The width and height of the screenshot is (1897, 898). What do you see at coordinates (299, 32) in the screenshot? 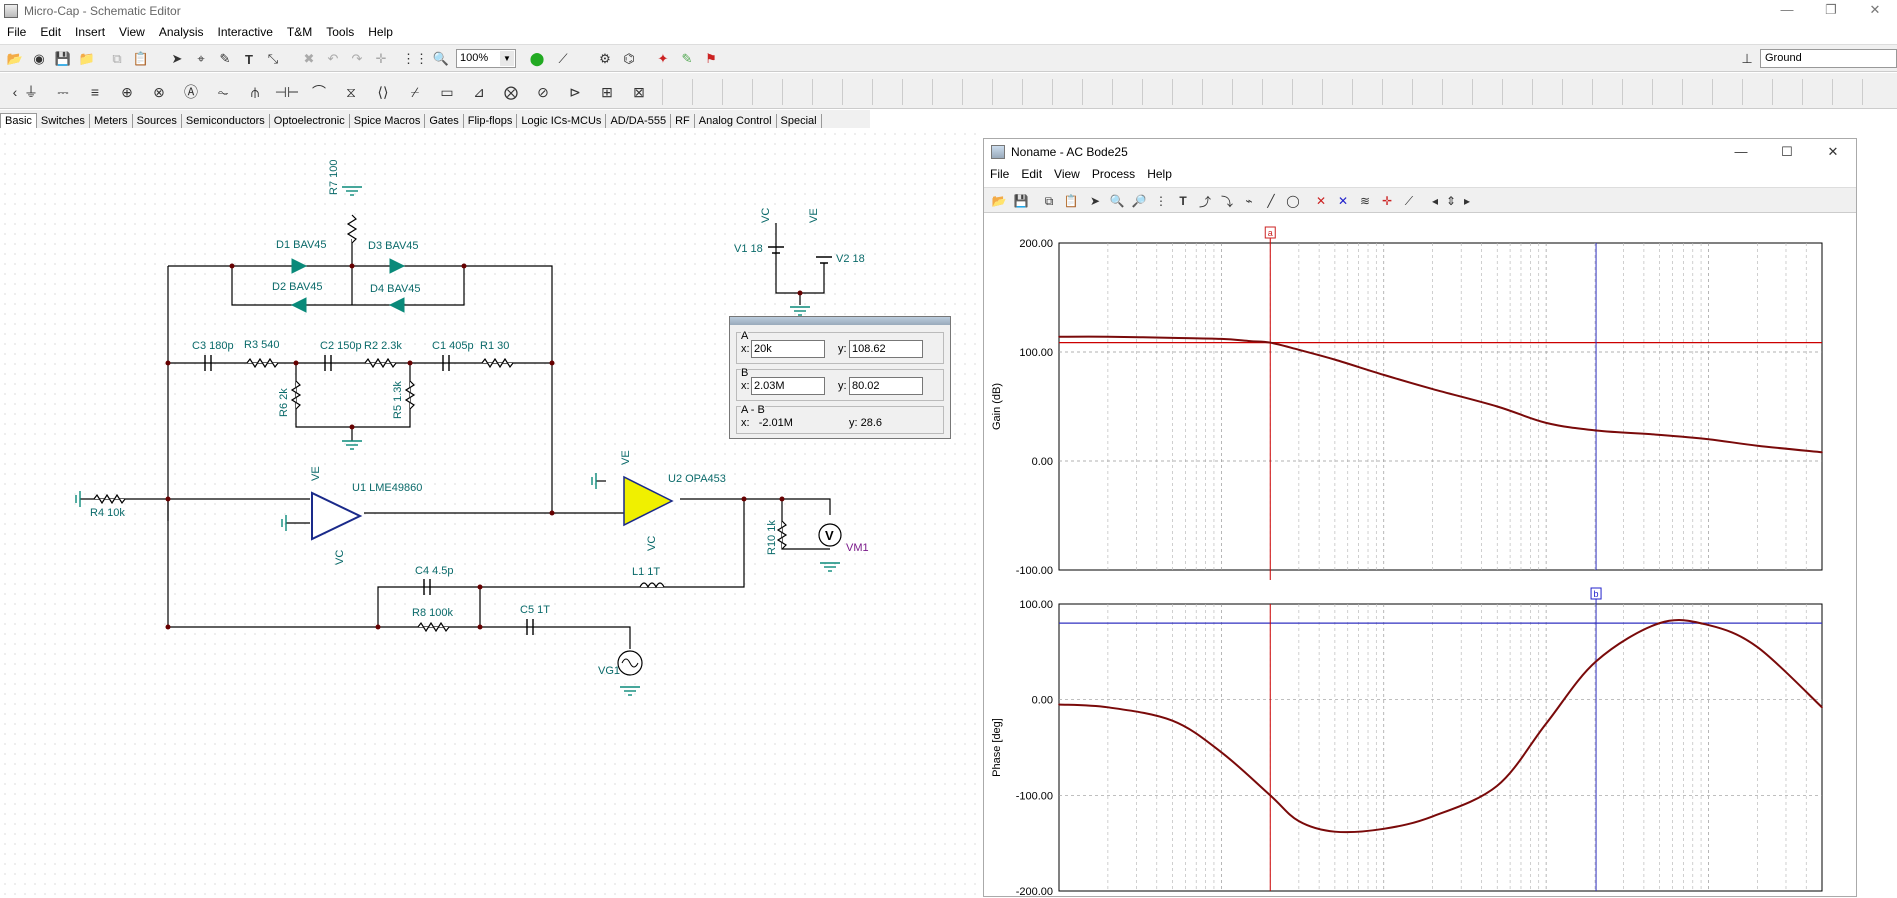
I see `menu-tm: T&M` at bounding box center [299, 32].